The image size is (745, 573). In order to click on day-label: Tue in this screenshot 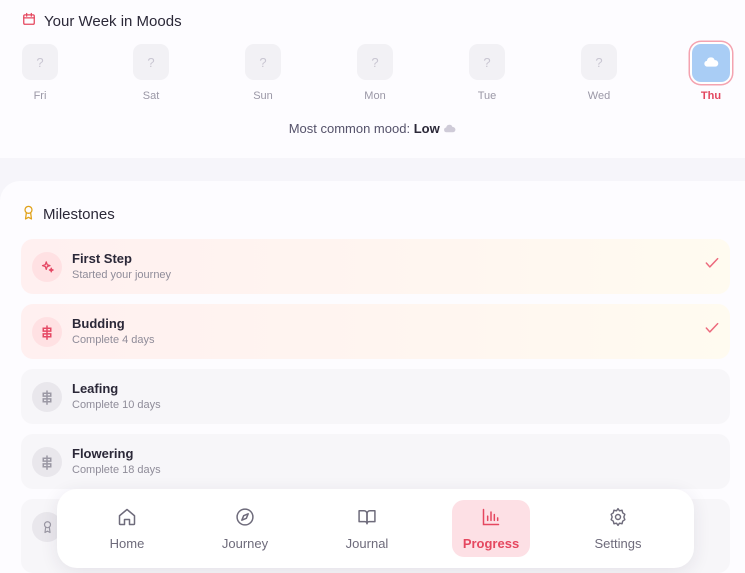, I will do `click(487, 96)`.